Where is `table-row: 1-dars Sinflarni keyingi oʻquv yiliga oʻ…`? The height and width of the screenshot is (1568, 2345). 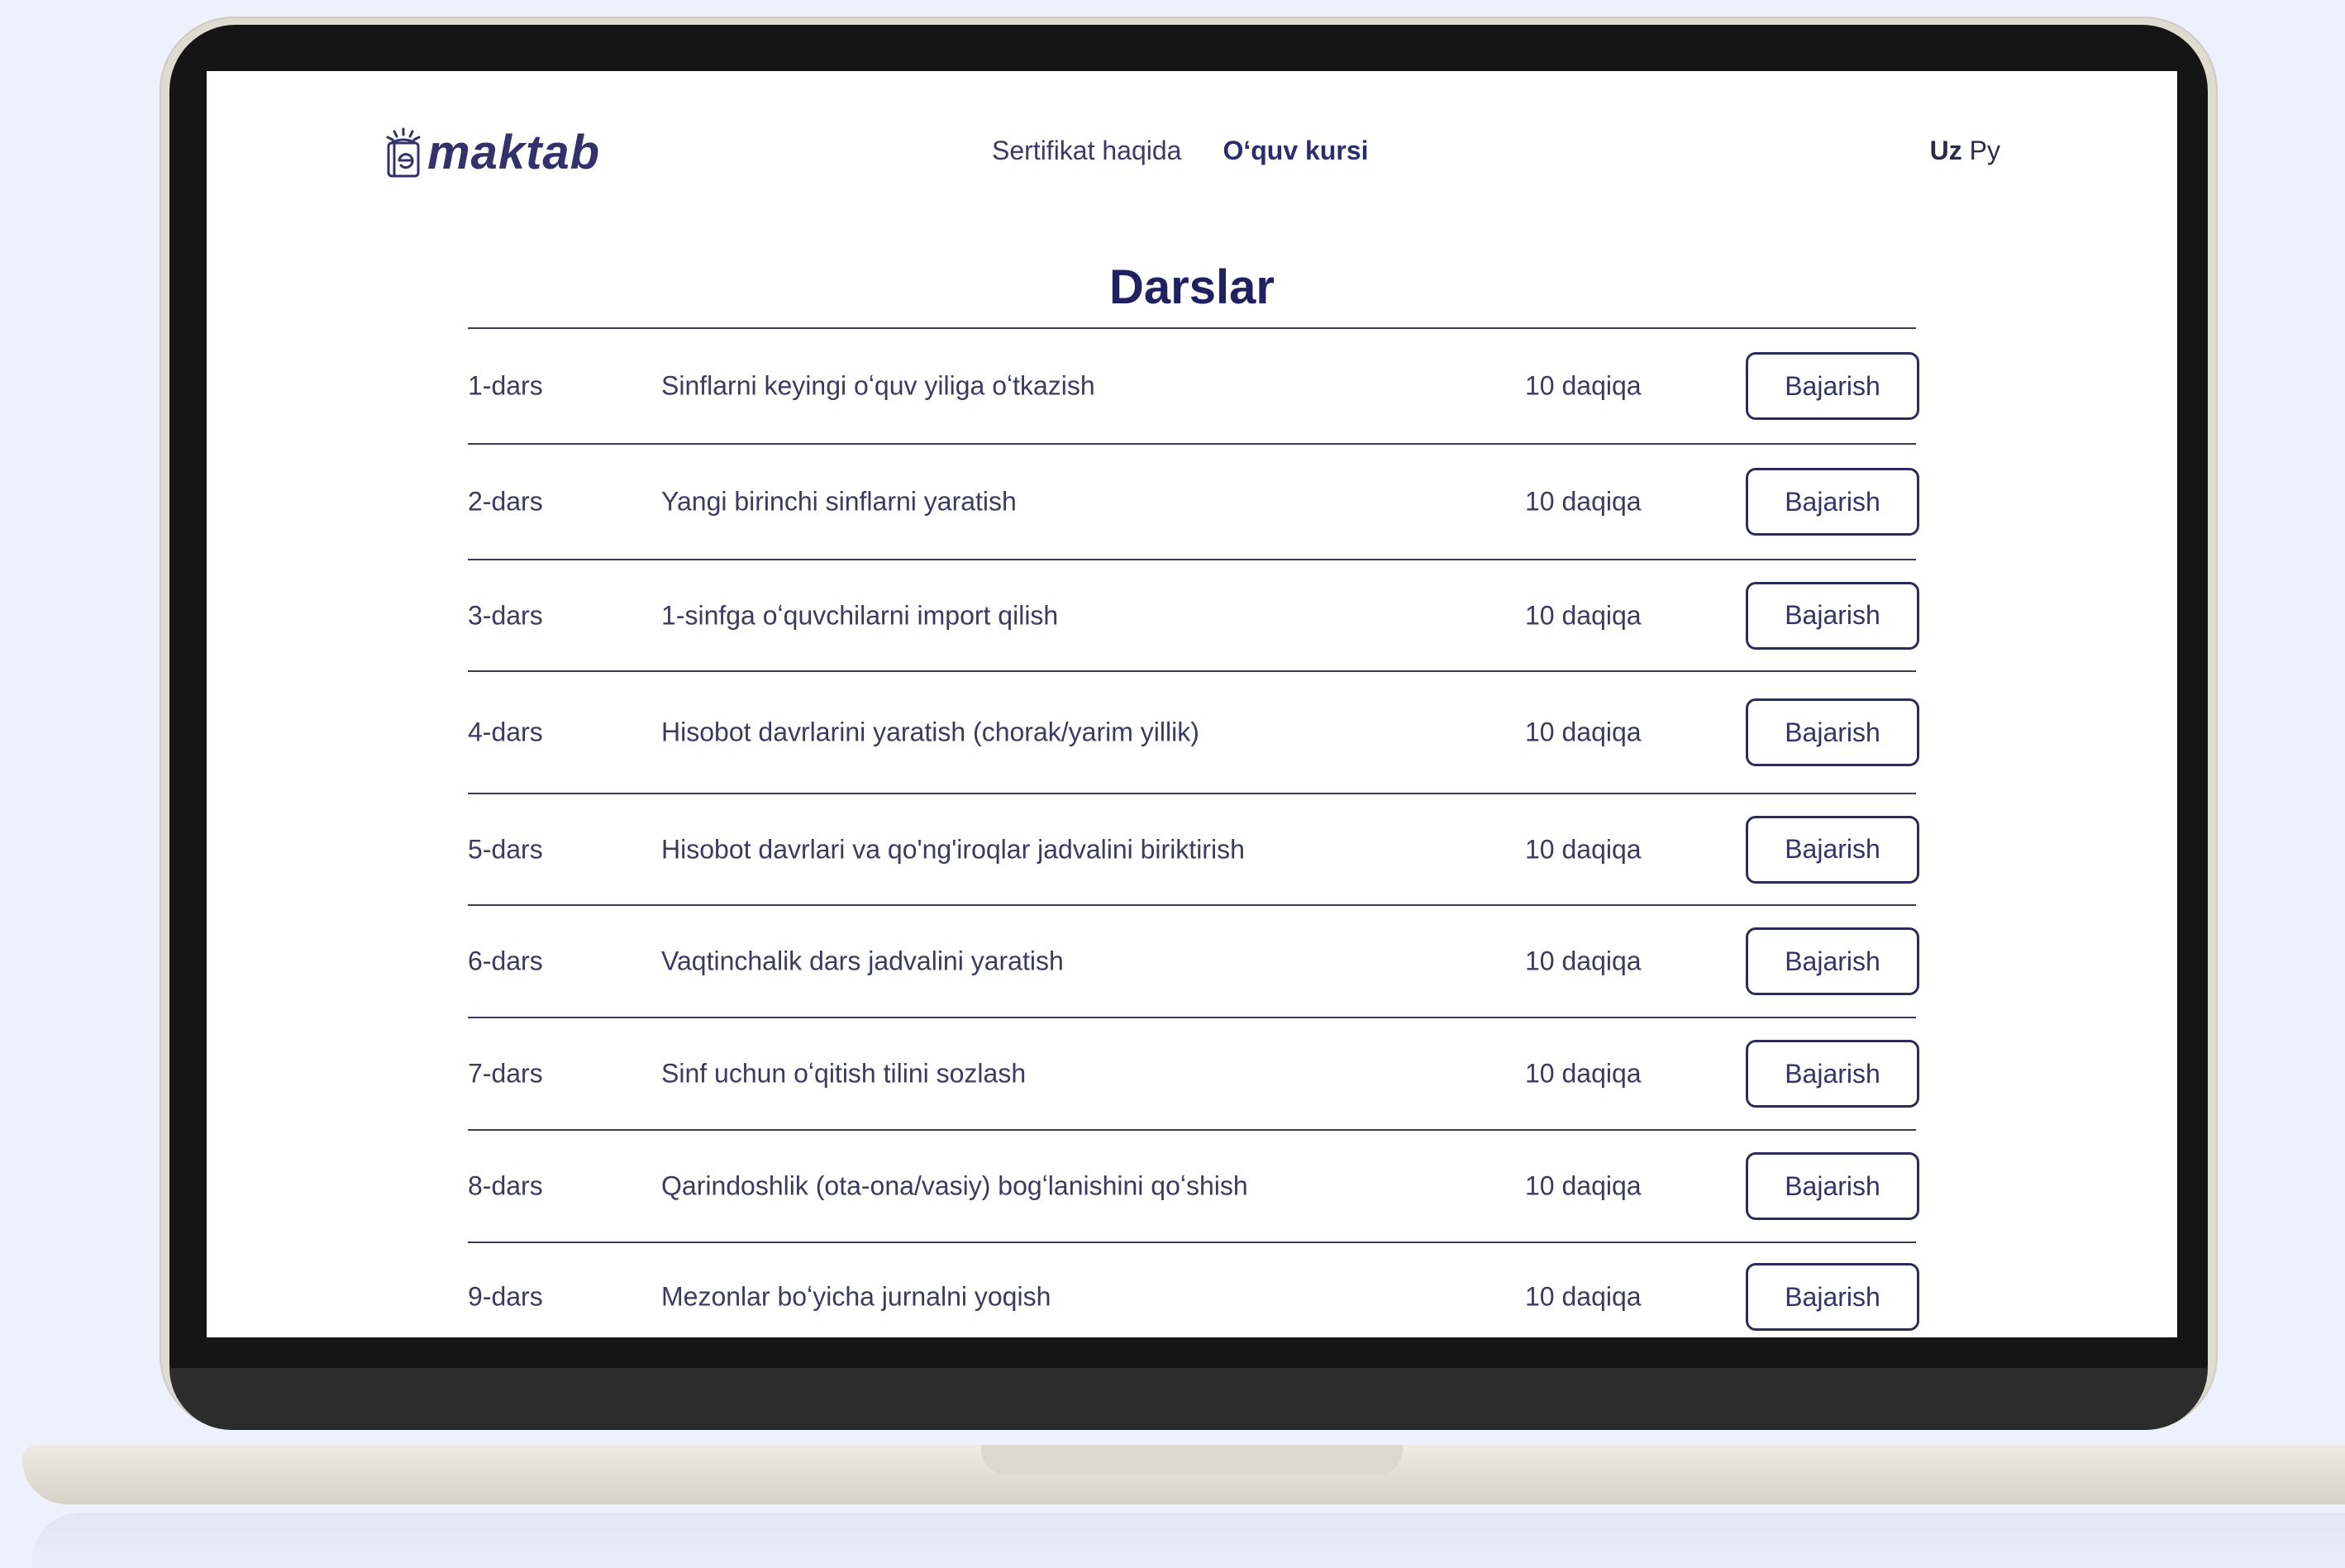 table-row: 1-dars Sinflarni keyingi oʻquv yiliga oʻ… is located at coordinates (1193, 387).